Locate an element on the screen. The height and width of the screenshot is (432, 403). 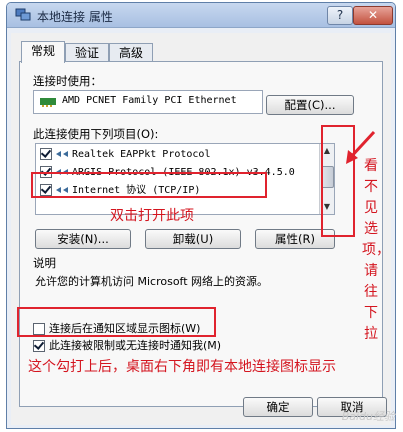
help-button: ? is located at coordinates (340, 15).